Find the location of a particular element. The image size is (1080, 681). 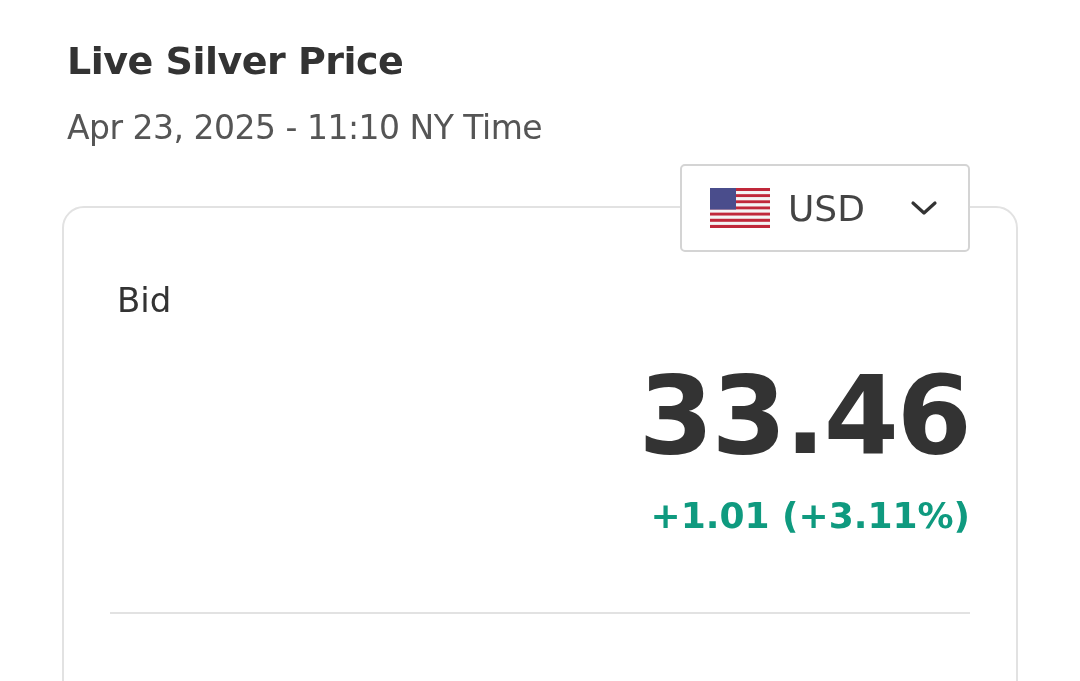

timestamp: Apr 23, 2025 - 11:10 NY Time is located at coordinates (305, 128).